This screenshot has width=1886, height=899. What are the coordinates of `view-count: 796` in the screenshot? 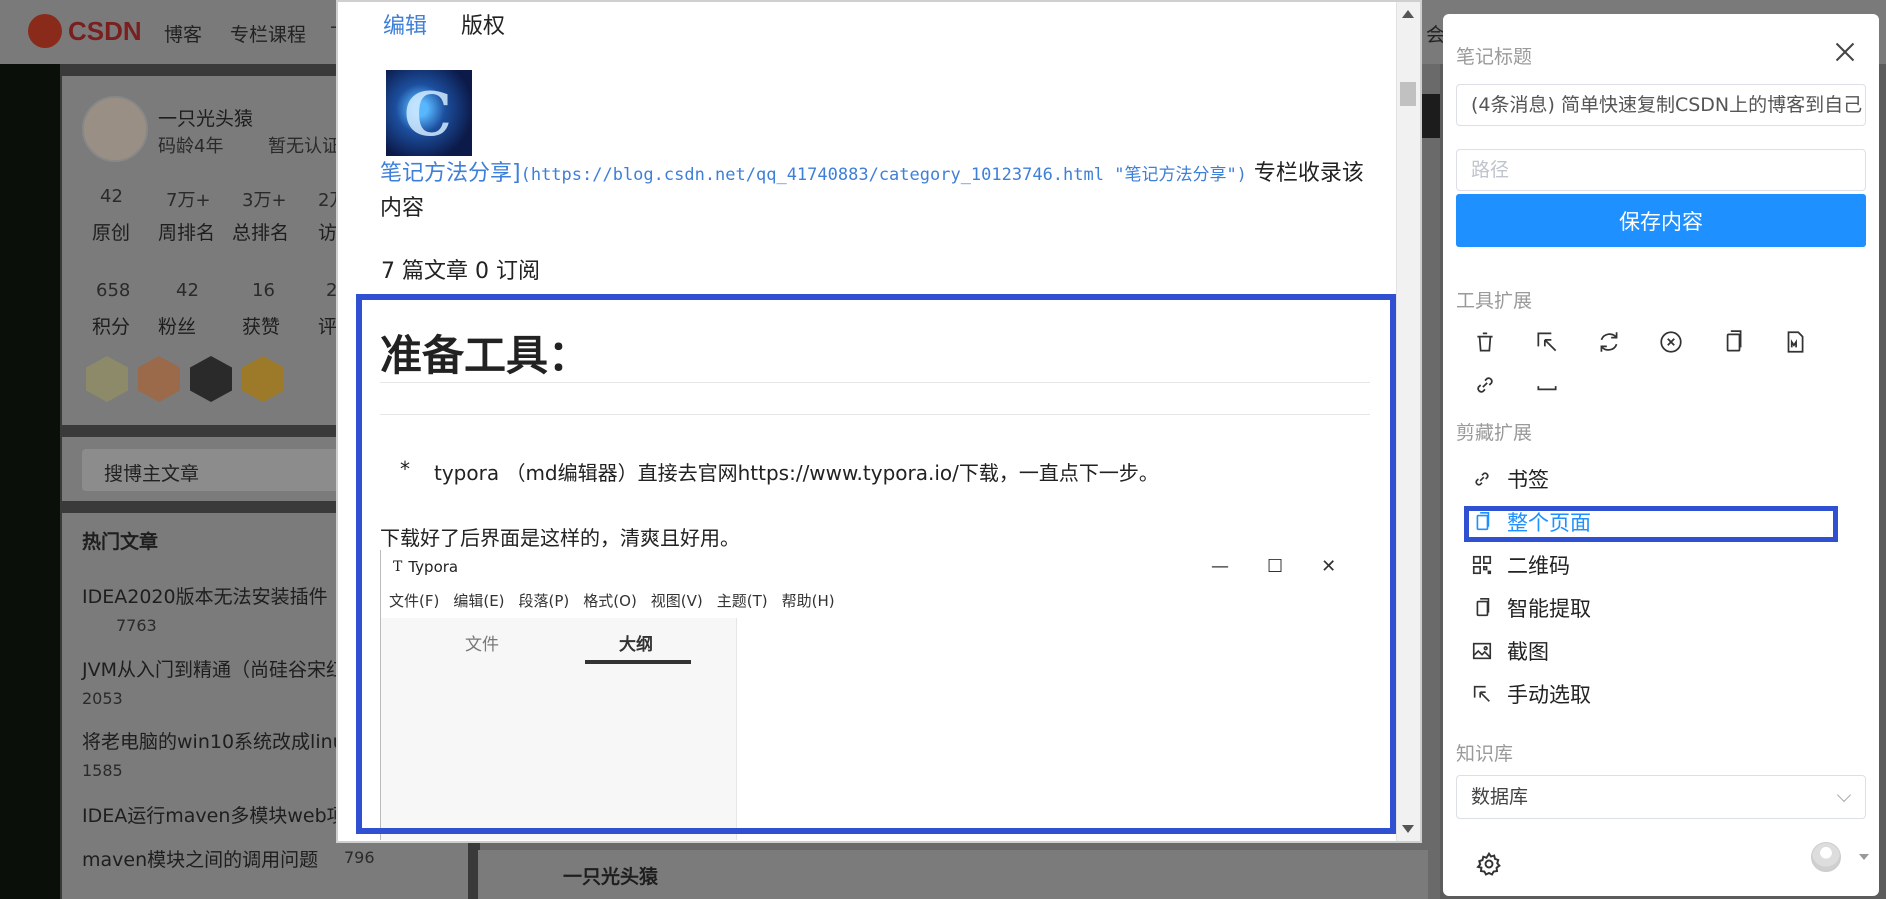 It's located at (359, 857).